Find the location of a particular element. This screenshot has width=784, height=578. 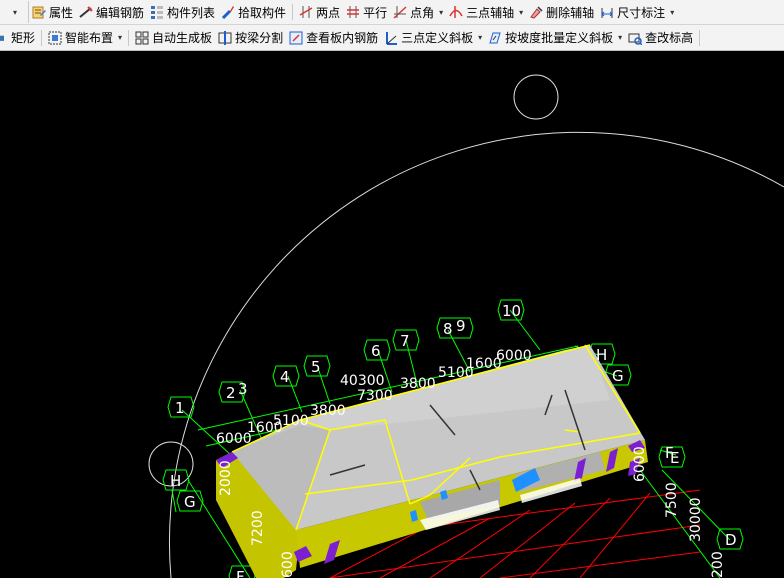

smart-layout-button: 智能布置 ▾ is located at coordinates (85, 38).